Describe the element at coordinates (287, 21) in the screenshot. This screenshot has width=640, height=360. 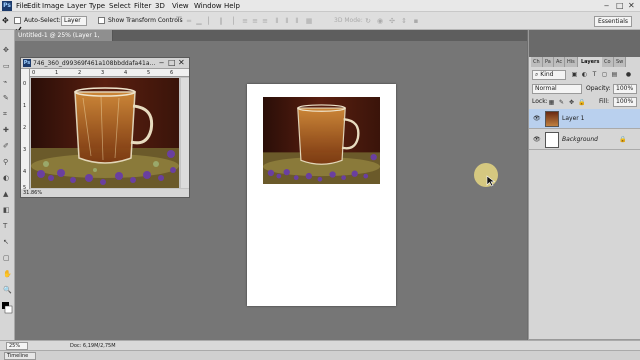
I see `distribute-hcenter-icon: ⫴` at that location.